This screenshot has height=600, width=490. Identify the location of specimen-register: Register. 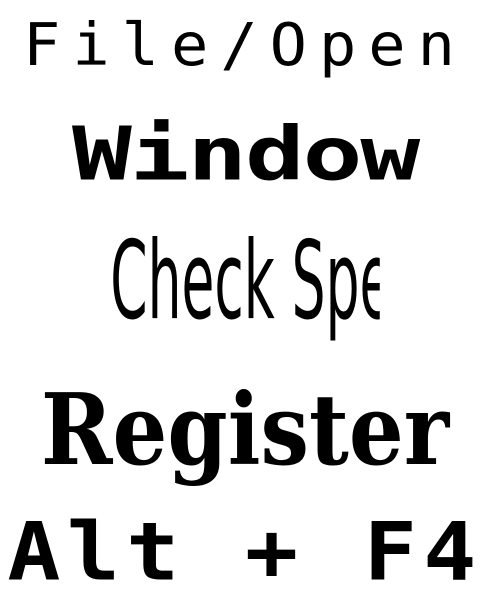
(245, 435).